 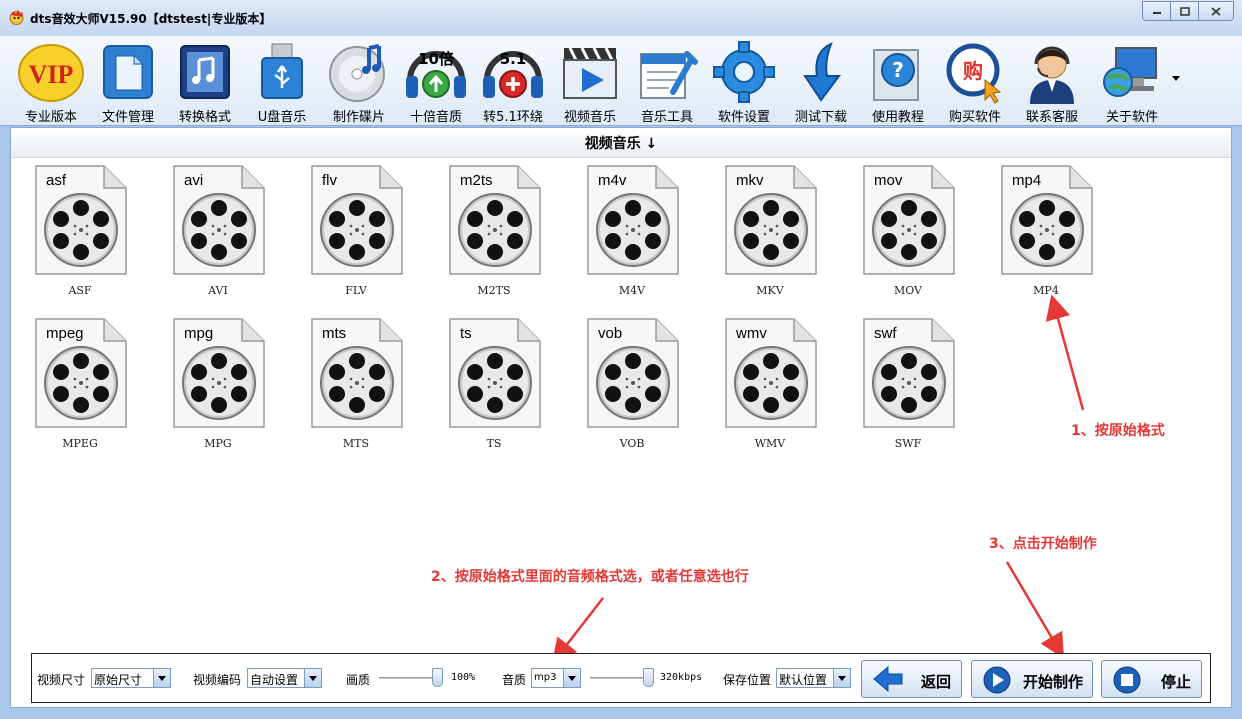 I want to click on toolbar-item-tutorial: ? 使用教程, so click(x=898, y=82).